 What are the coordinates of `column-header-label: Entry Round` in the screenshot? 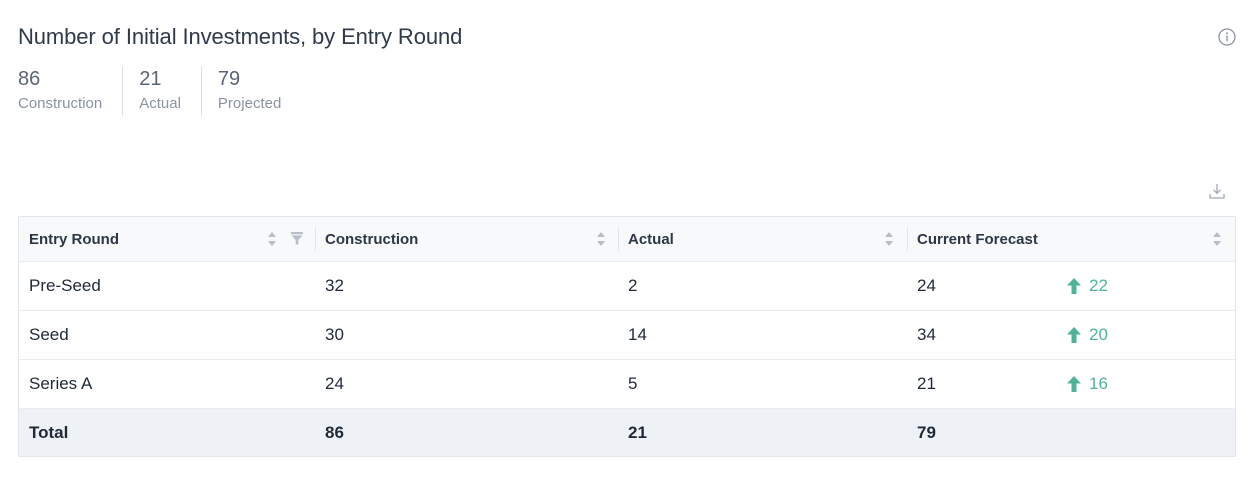 It's located at (74, 239).